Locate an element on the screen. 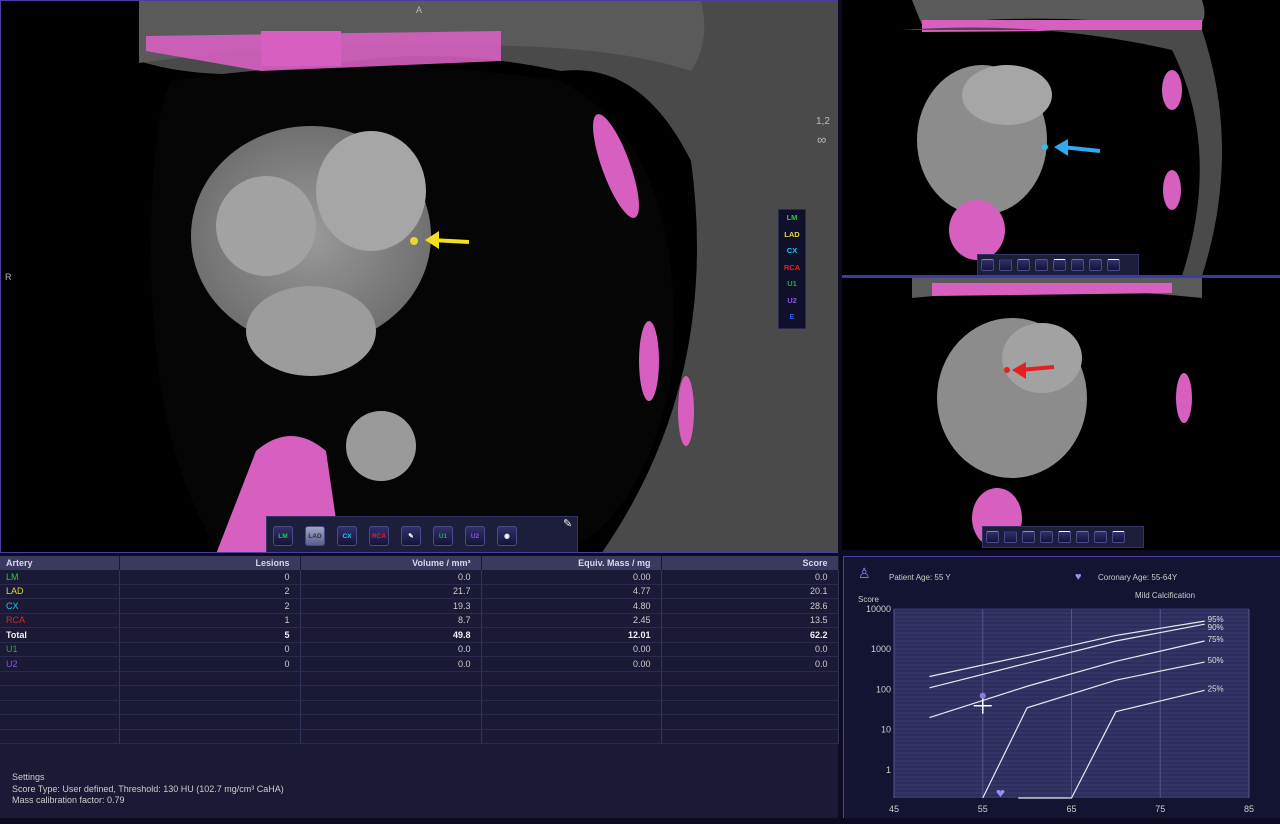 Image resolution: width=1280 pixels, height=824 pixels. cell-artery: U1 is located at coordinates (60, 649).